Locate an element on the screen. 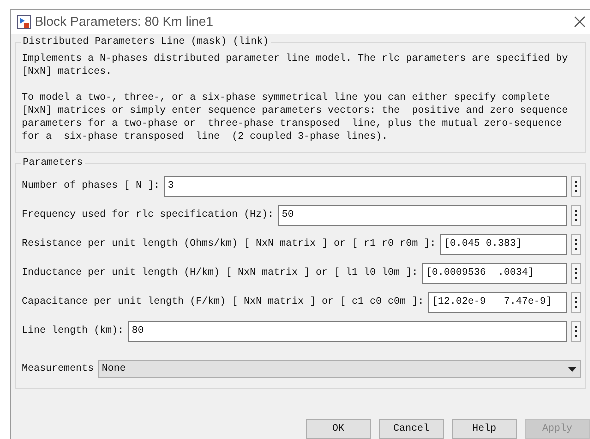 The image size is (590, 439). field-label: Number of phases [ N ]: is located at coordinates (91, 187).